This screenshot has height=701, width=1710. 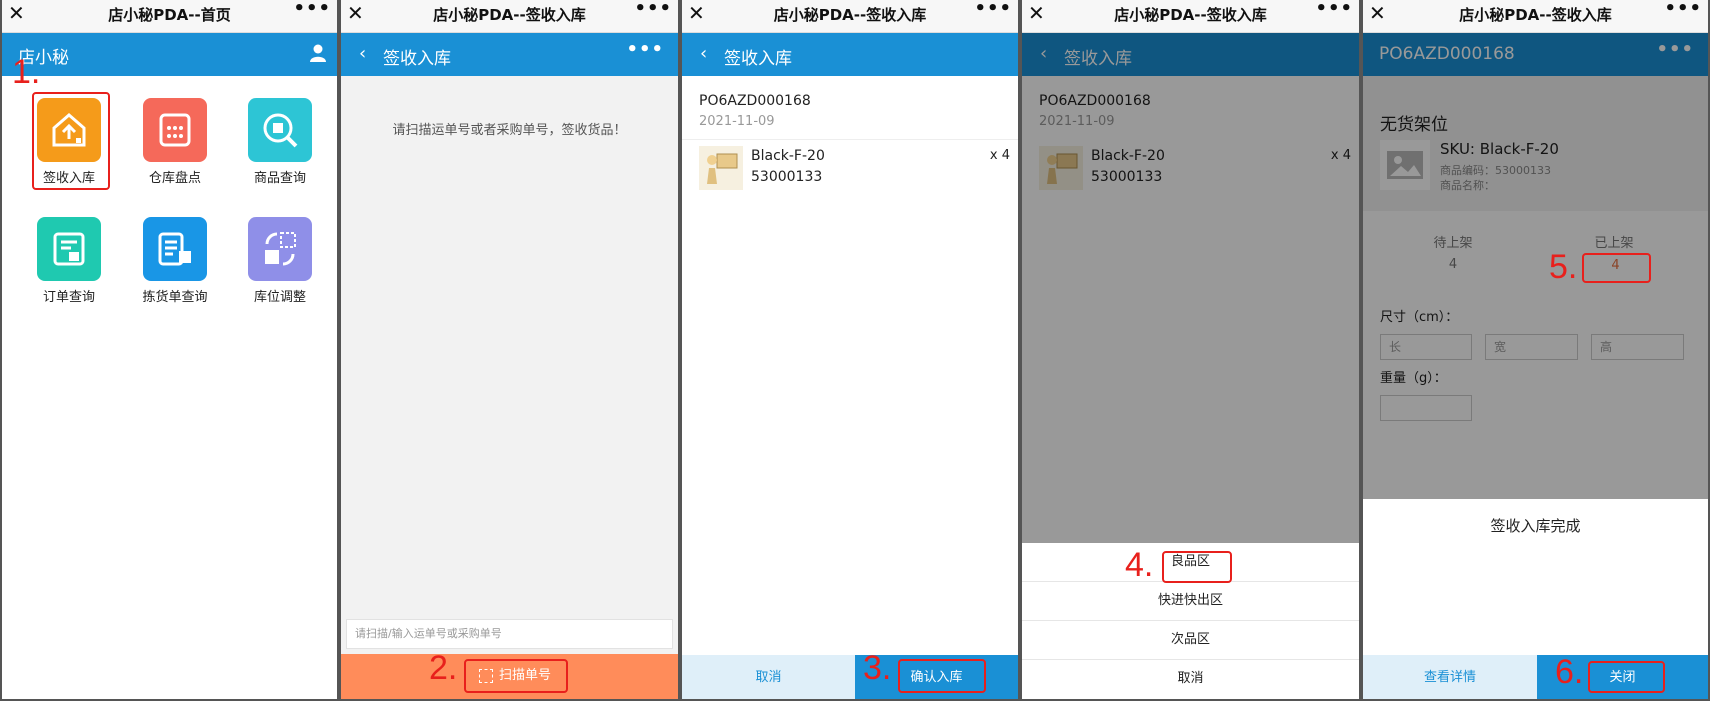 What do you see at coordinates (175, 249) in the screenshot?
I see `picklist-icon` at bounding box center [175, 249].